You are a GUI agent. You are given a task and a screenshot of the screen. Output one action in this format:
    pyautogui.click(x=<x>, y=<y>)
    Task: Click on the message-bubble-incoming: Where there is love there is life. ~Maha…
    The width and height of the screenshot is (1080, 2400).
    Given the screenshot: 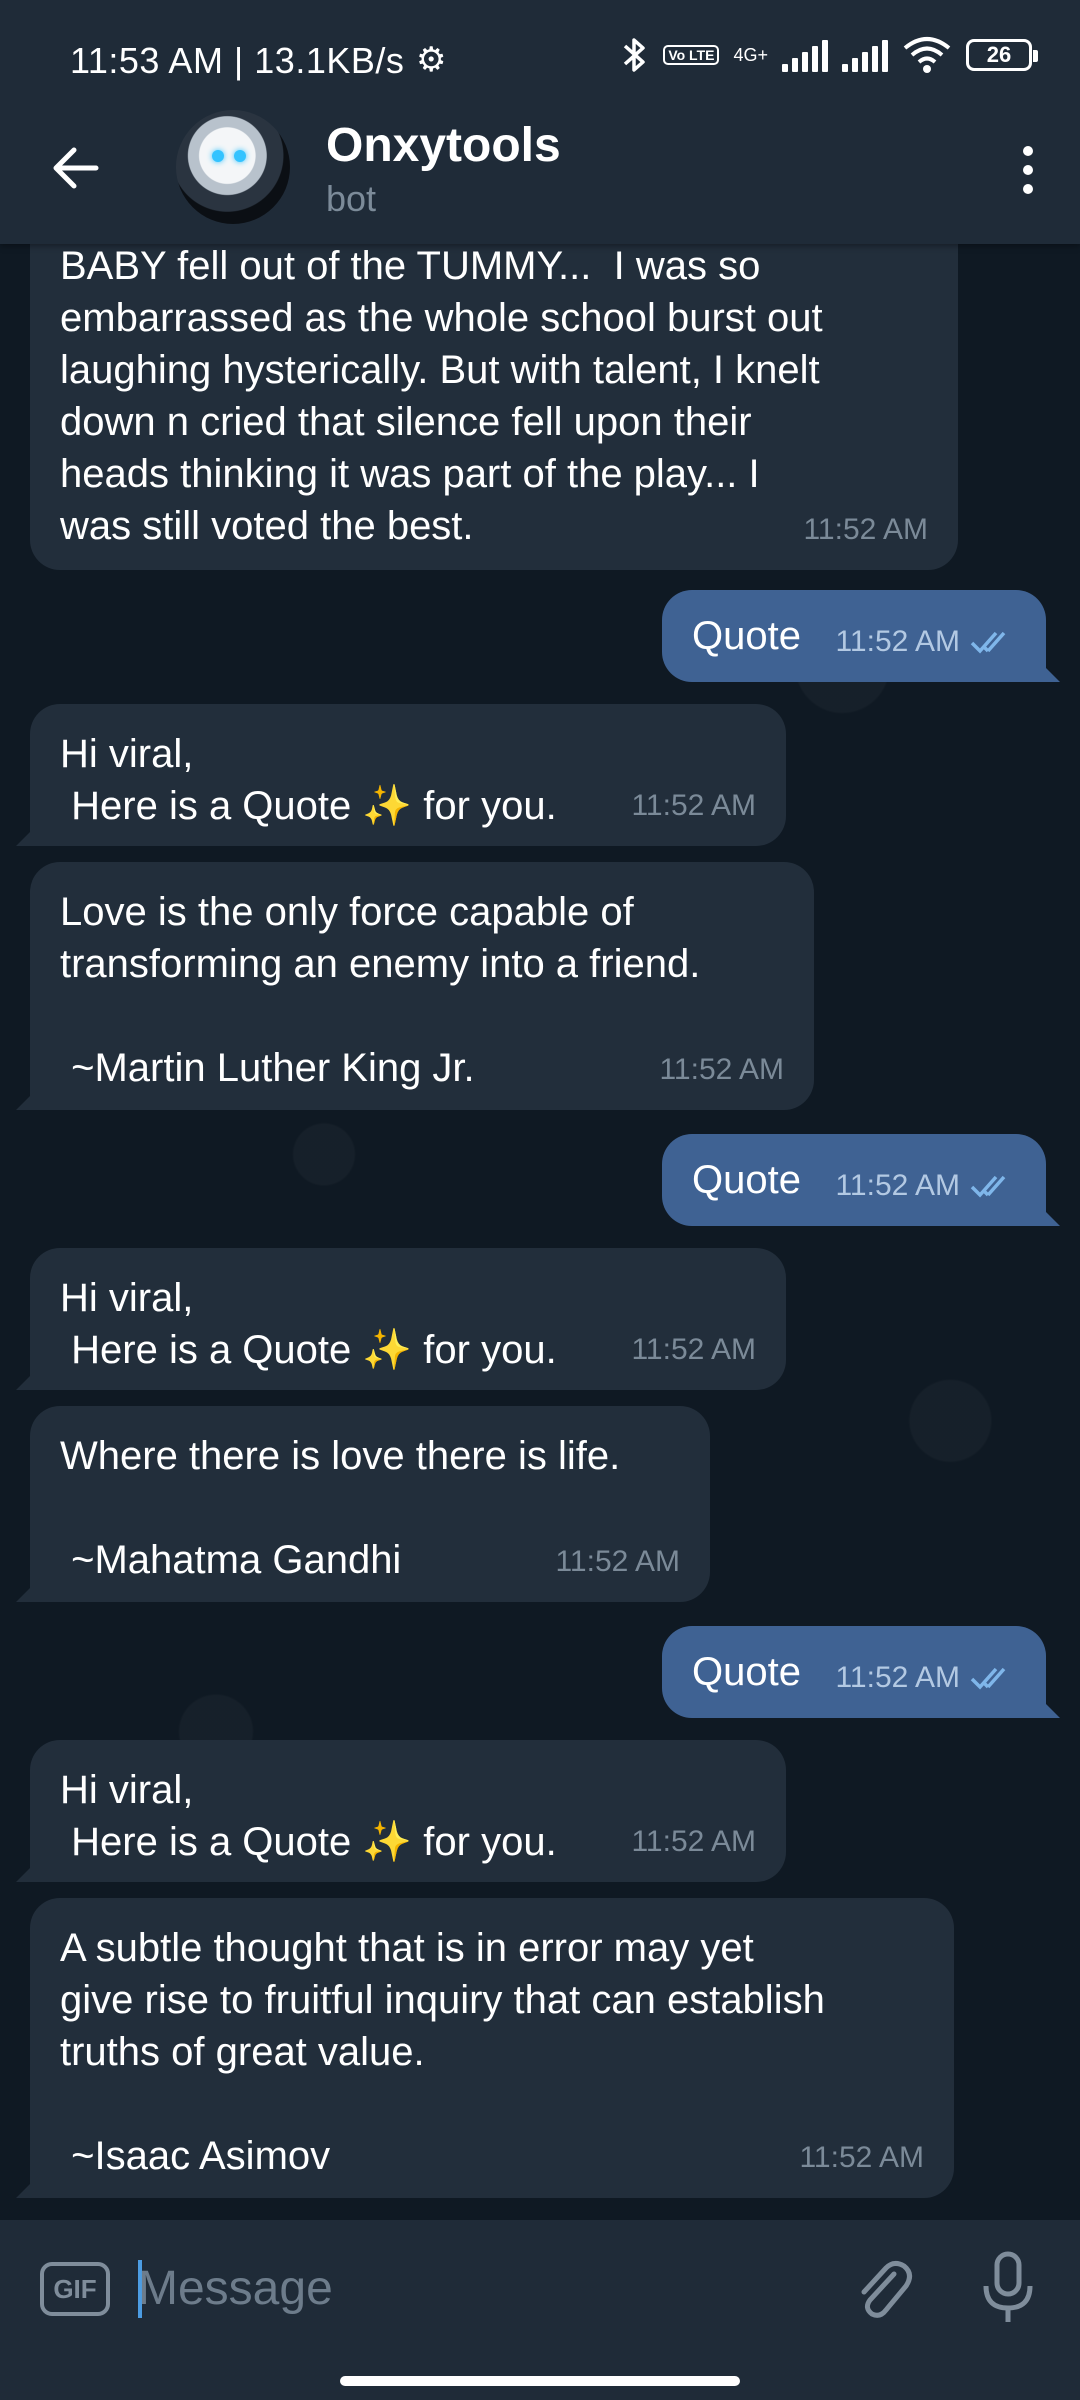 What is the action you would take?
    pyautogui.click(x=370, y=1504)
    